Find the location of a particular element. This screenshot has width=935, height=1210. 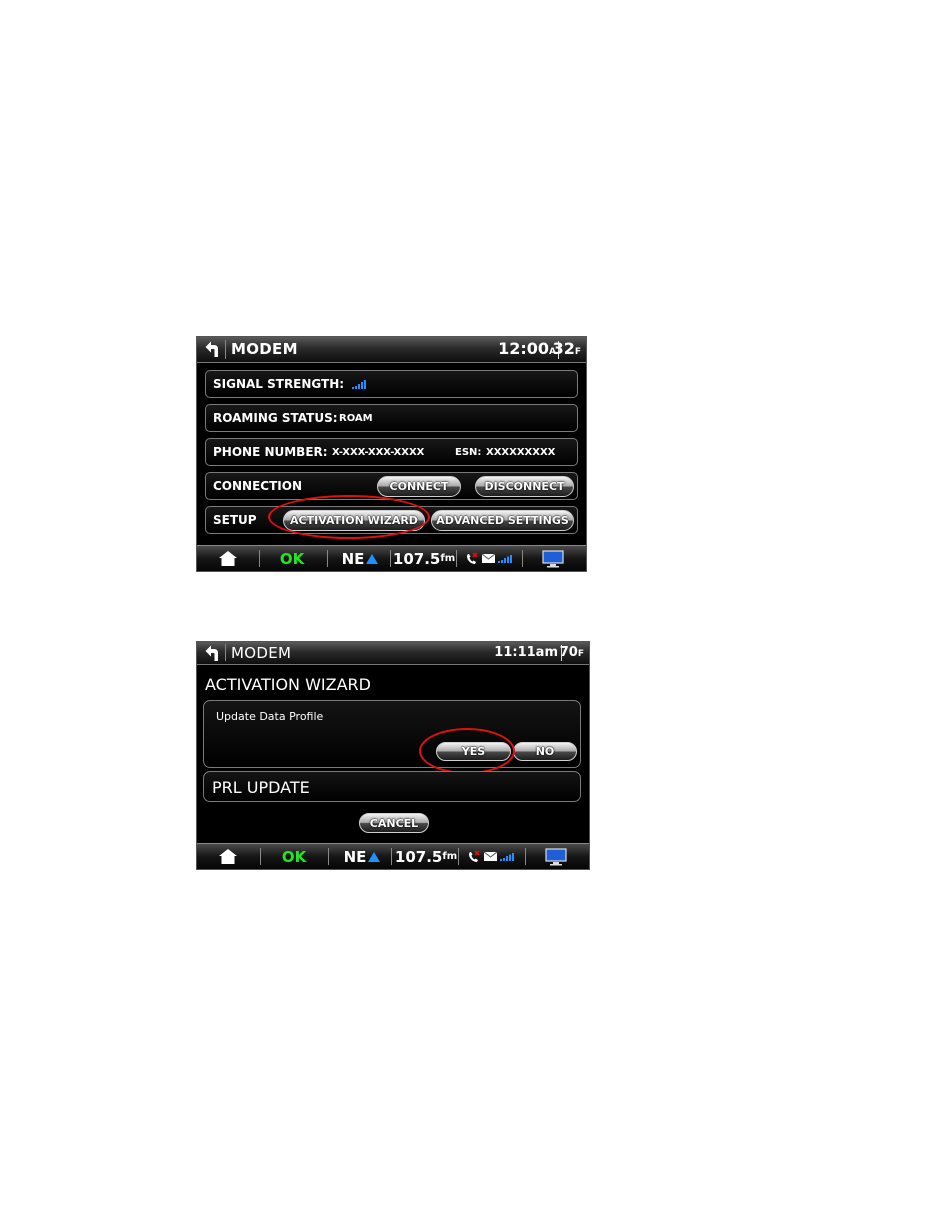

activation-wizard-button: ACTIVATION WIZARD is located at coordinates (354, 520).